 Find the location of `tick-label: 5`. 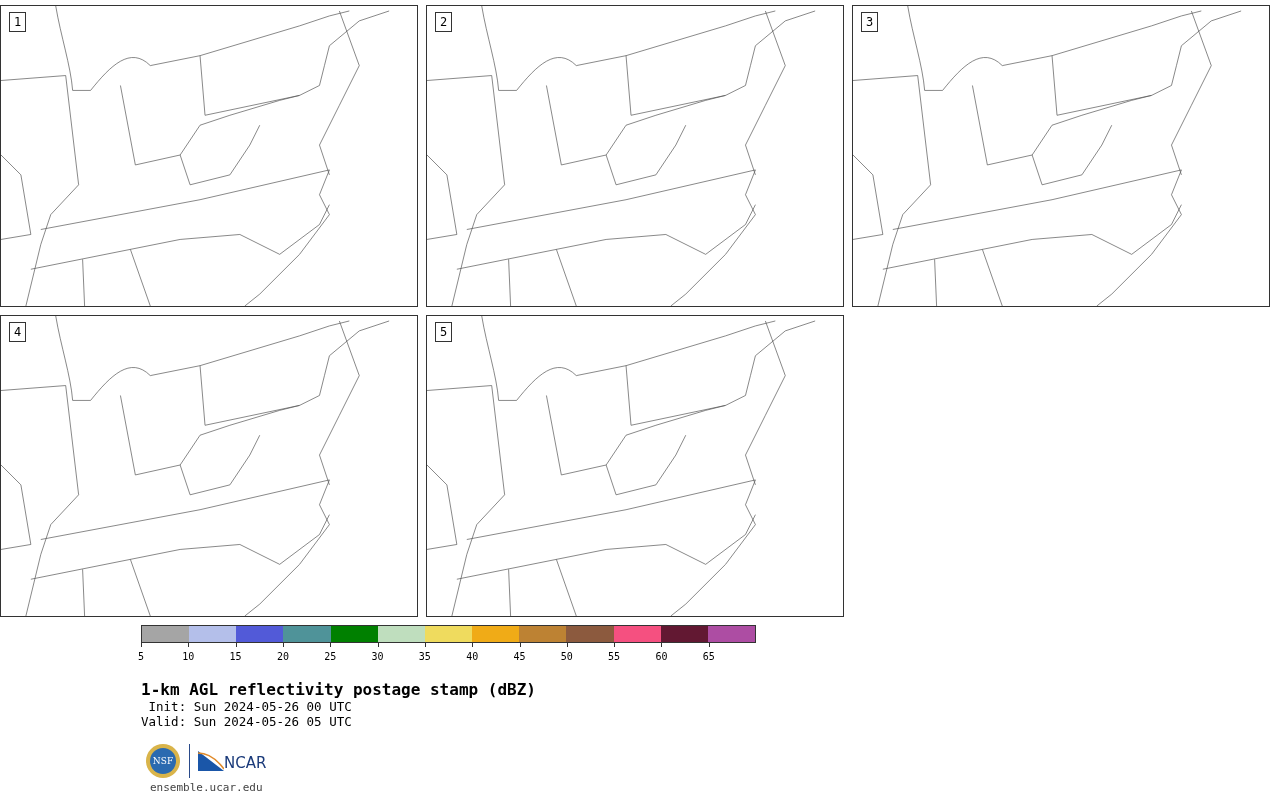

tick-label: 5 is located at coordinates (141, 657).